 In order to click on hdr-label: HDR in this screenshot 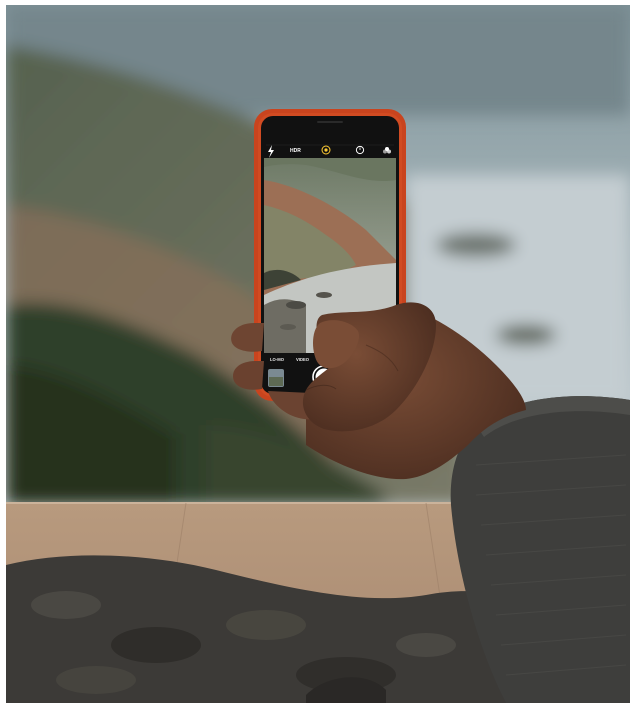, I will do `click(295, 151)`.